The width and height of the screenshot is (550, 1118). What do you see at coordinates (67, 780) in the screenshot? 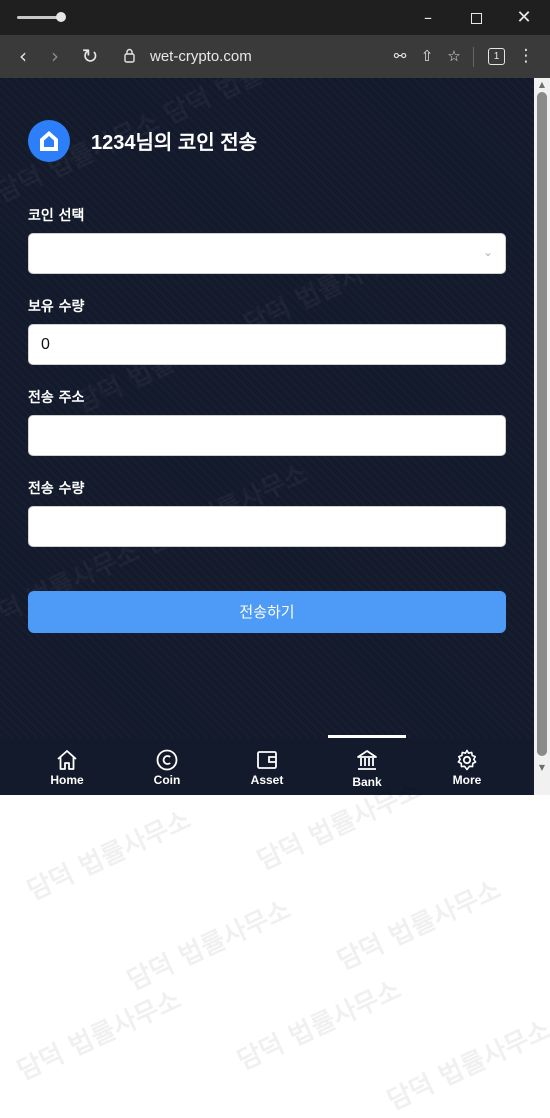
I see `nav-home-label: Home` at bounding box center [67, 780].